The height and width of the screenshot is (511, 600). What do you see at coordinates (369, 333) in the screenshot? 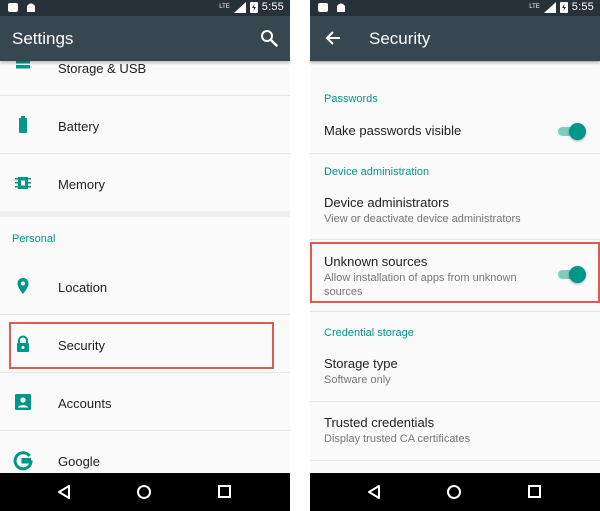
I see `category-credential-storage: Credential storage` at bounding box center [369, 333].